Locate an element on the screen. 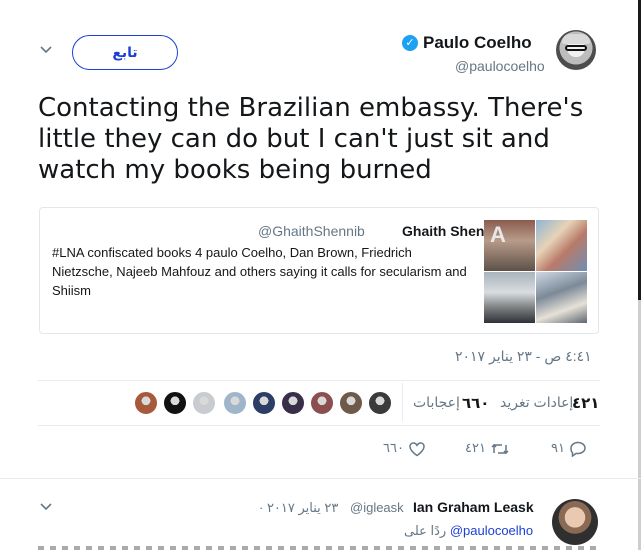 Image resolution: width=641 pixels, height=550 pixels. author-handle: @paulocoelho is located at coordinates (500, 66).